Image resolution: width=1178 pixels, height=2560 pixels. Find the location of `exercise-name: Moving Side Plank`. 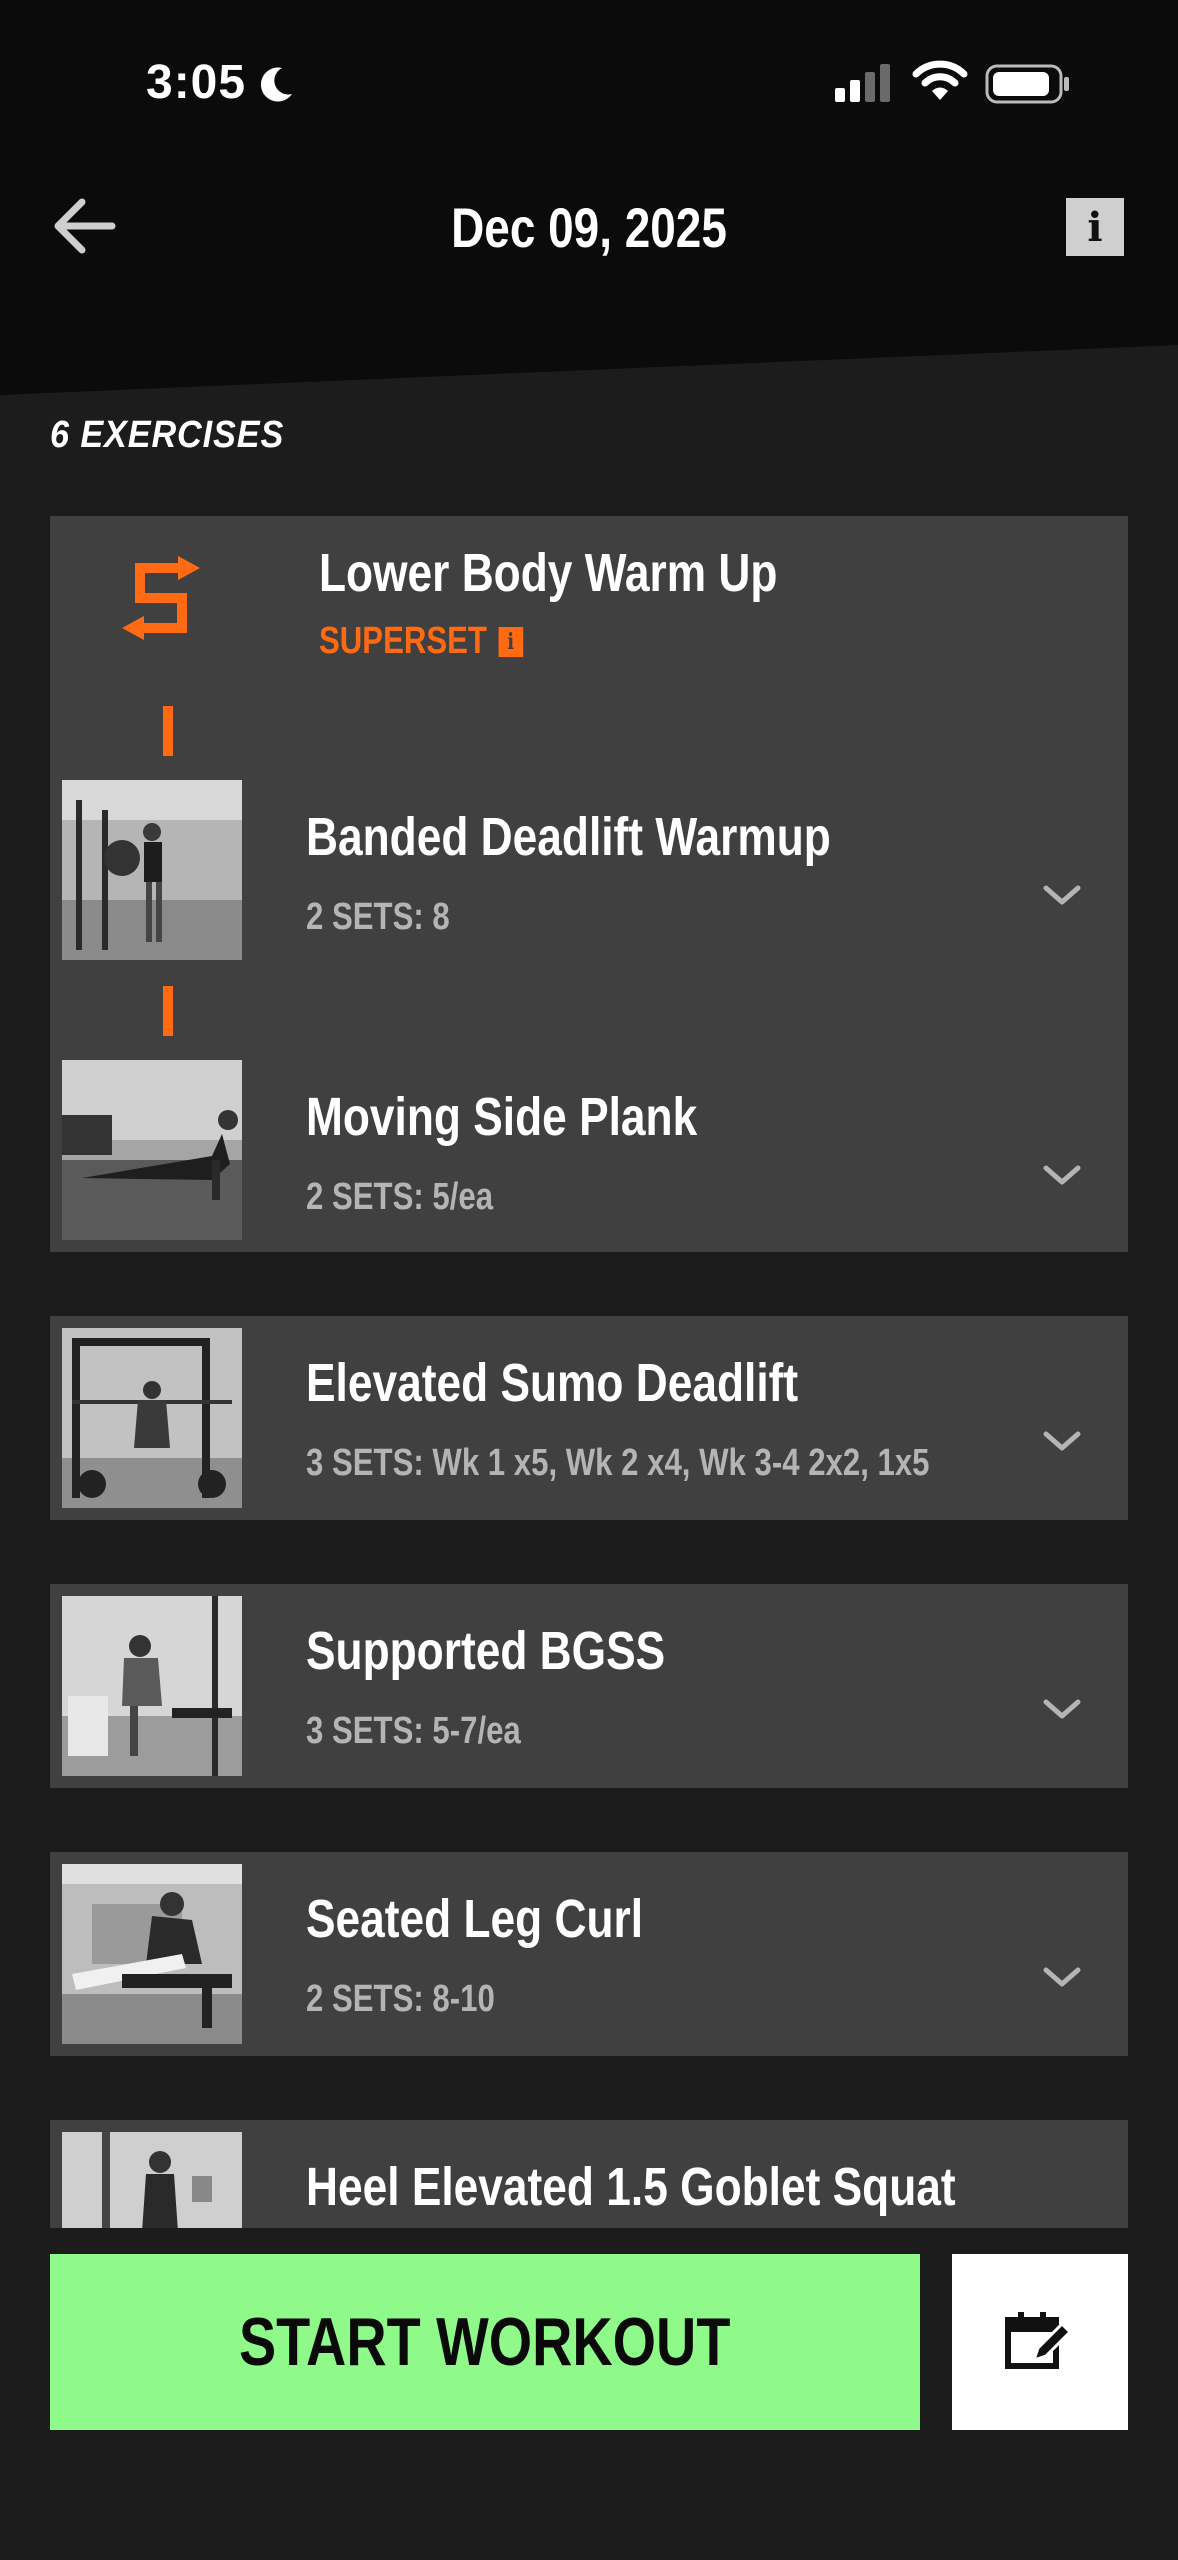

exercise-name: Moving Side Plank is located at coordinates (502, 1117).